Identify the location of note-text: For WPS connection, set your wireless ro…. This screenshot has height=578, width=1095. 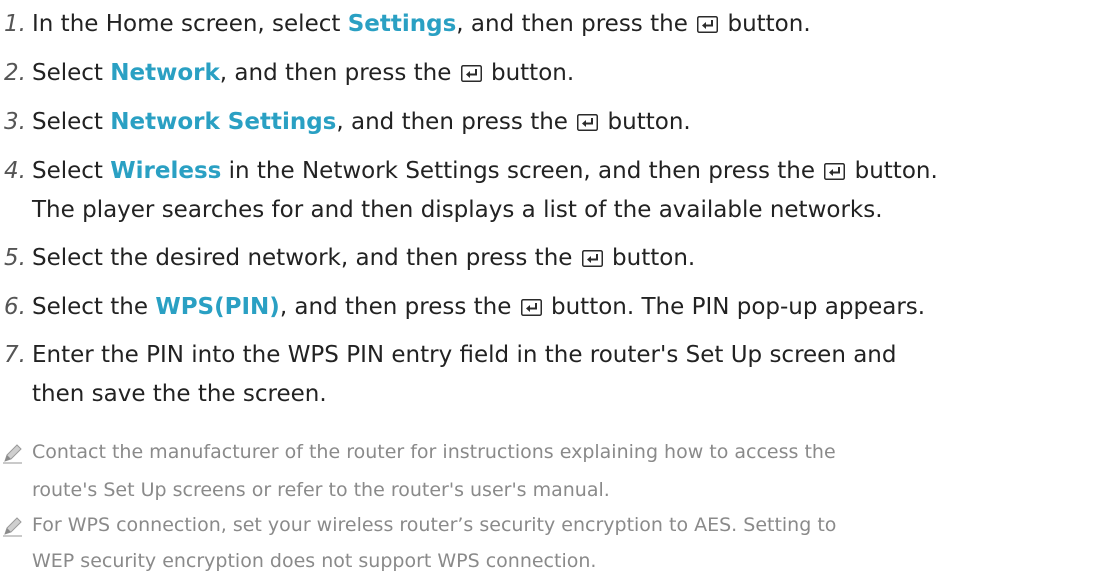
(434, 525).